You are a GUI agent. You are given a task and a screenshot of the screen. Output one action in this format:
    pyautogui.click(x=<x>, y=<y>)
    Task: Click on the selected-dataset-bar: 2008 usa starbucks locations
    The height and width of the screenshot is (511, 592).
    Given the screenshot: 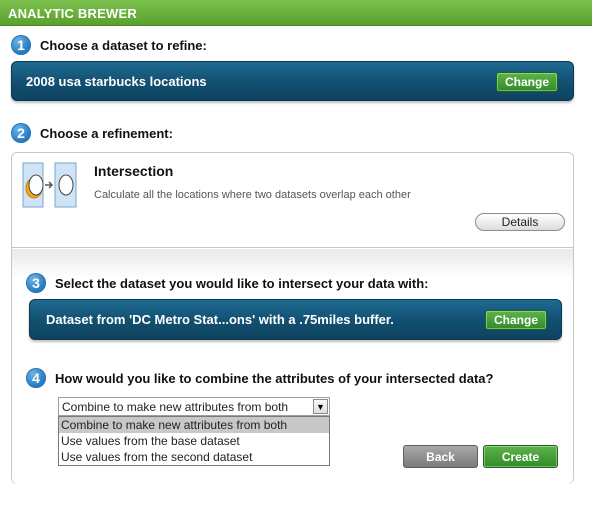 What is the action you would take?
    pyautogui.click(x=292, y=81)
    